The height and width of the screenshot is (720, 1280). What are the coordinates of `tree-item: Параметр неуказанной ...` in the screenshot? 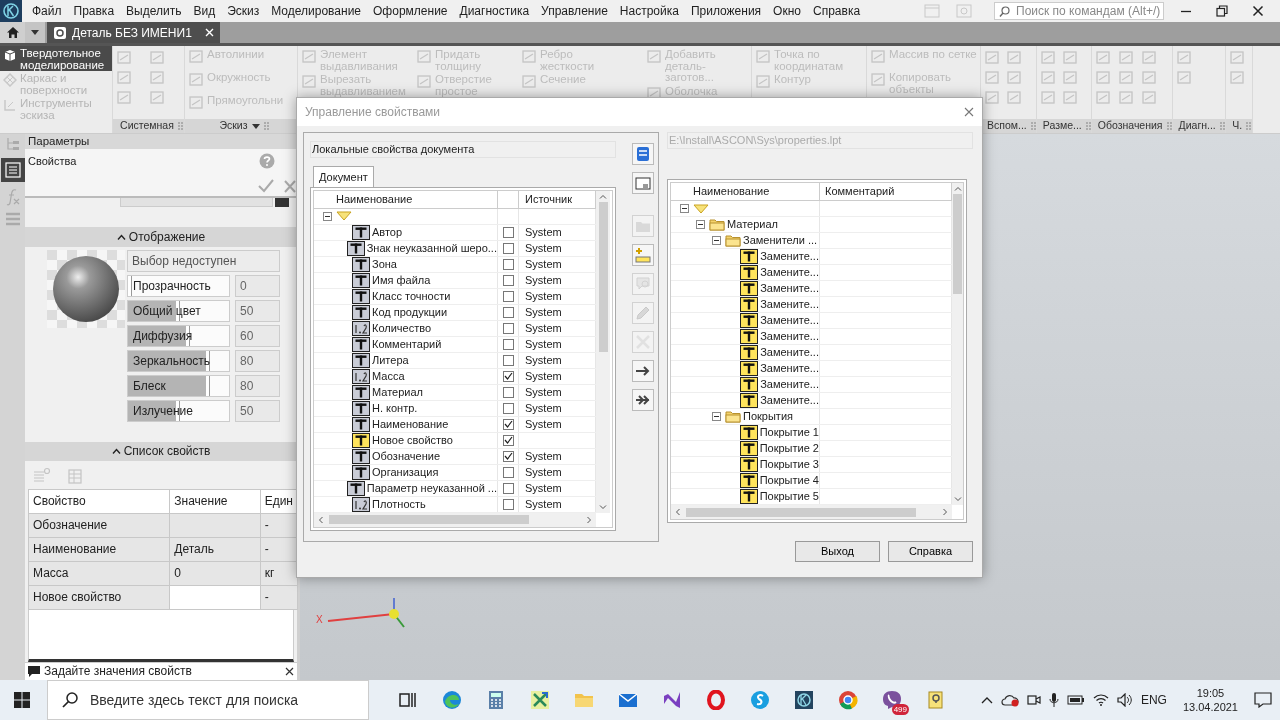 It's located at (431, 488).